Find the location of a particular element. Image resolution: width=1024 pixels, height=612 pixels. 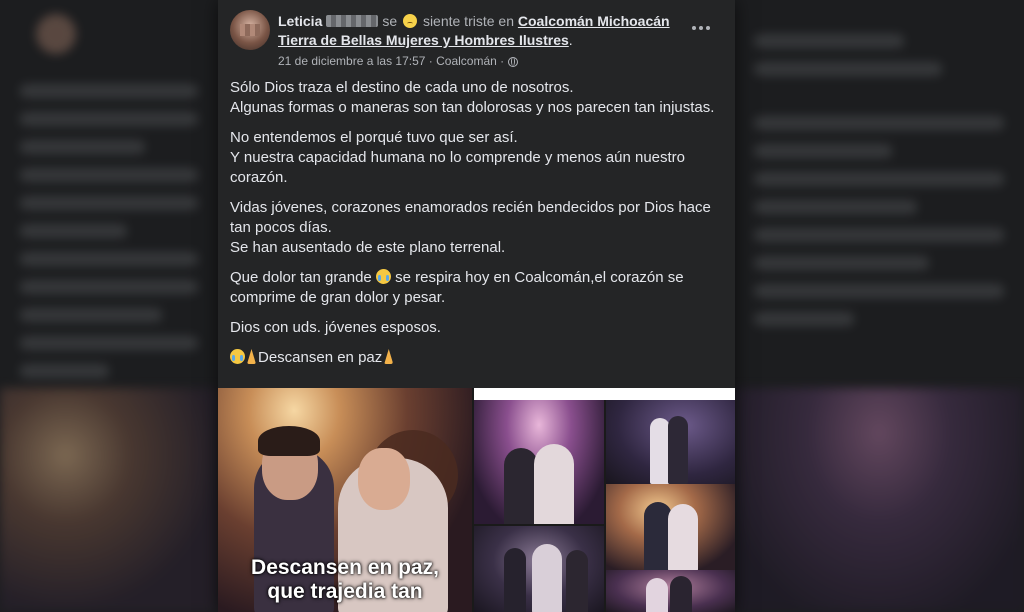

feeling-prefix: se is located at coordinates (390, 21).